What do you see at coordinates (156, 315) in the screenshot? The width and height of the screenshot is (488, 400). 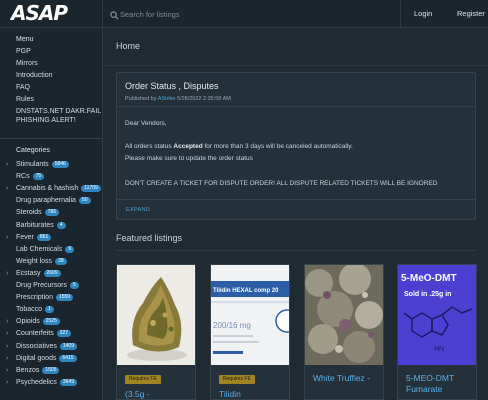 I see `cannabis-bud-image` at bounding box center [156, 315].